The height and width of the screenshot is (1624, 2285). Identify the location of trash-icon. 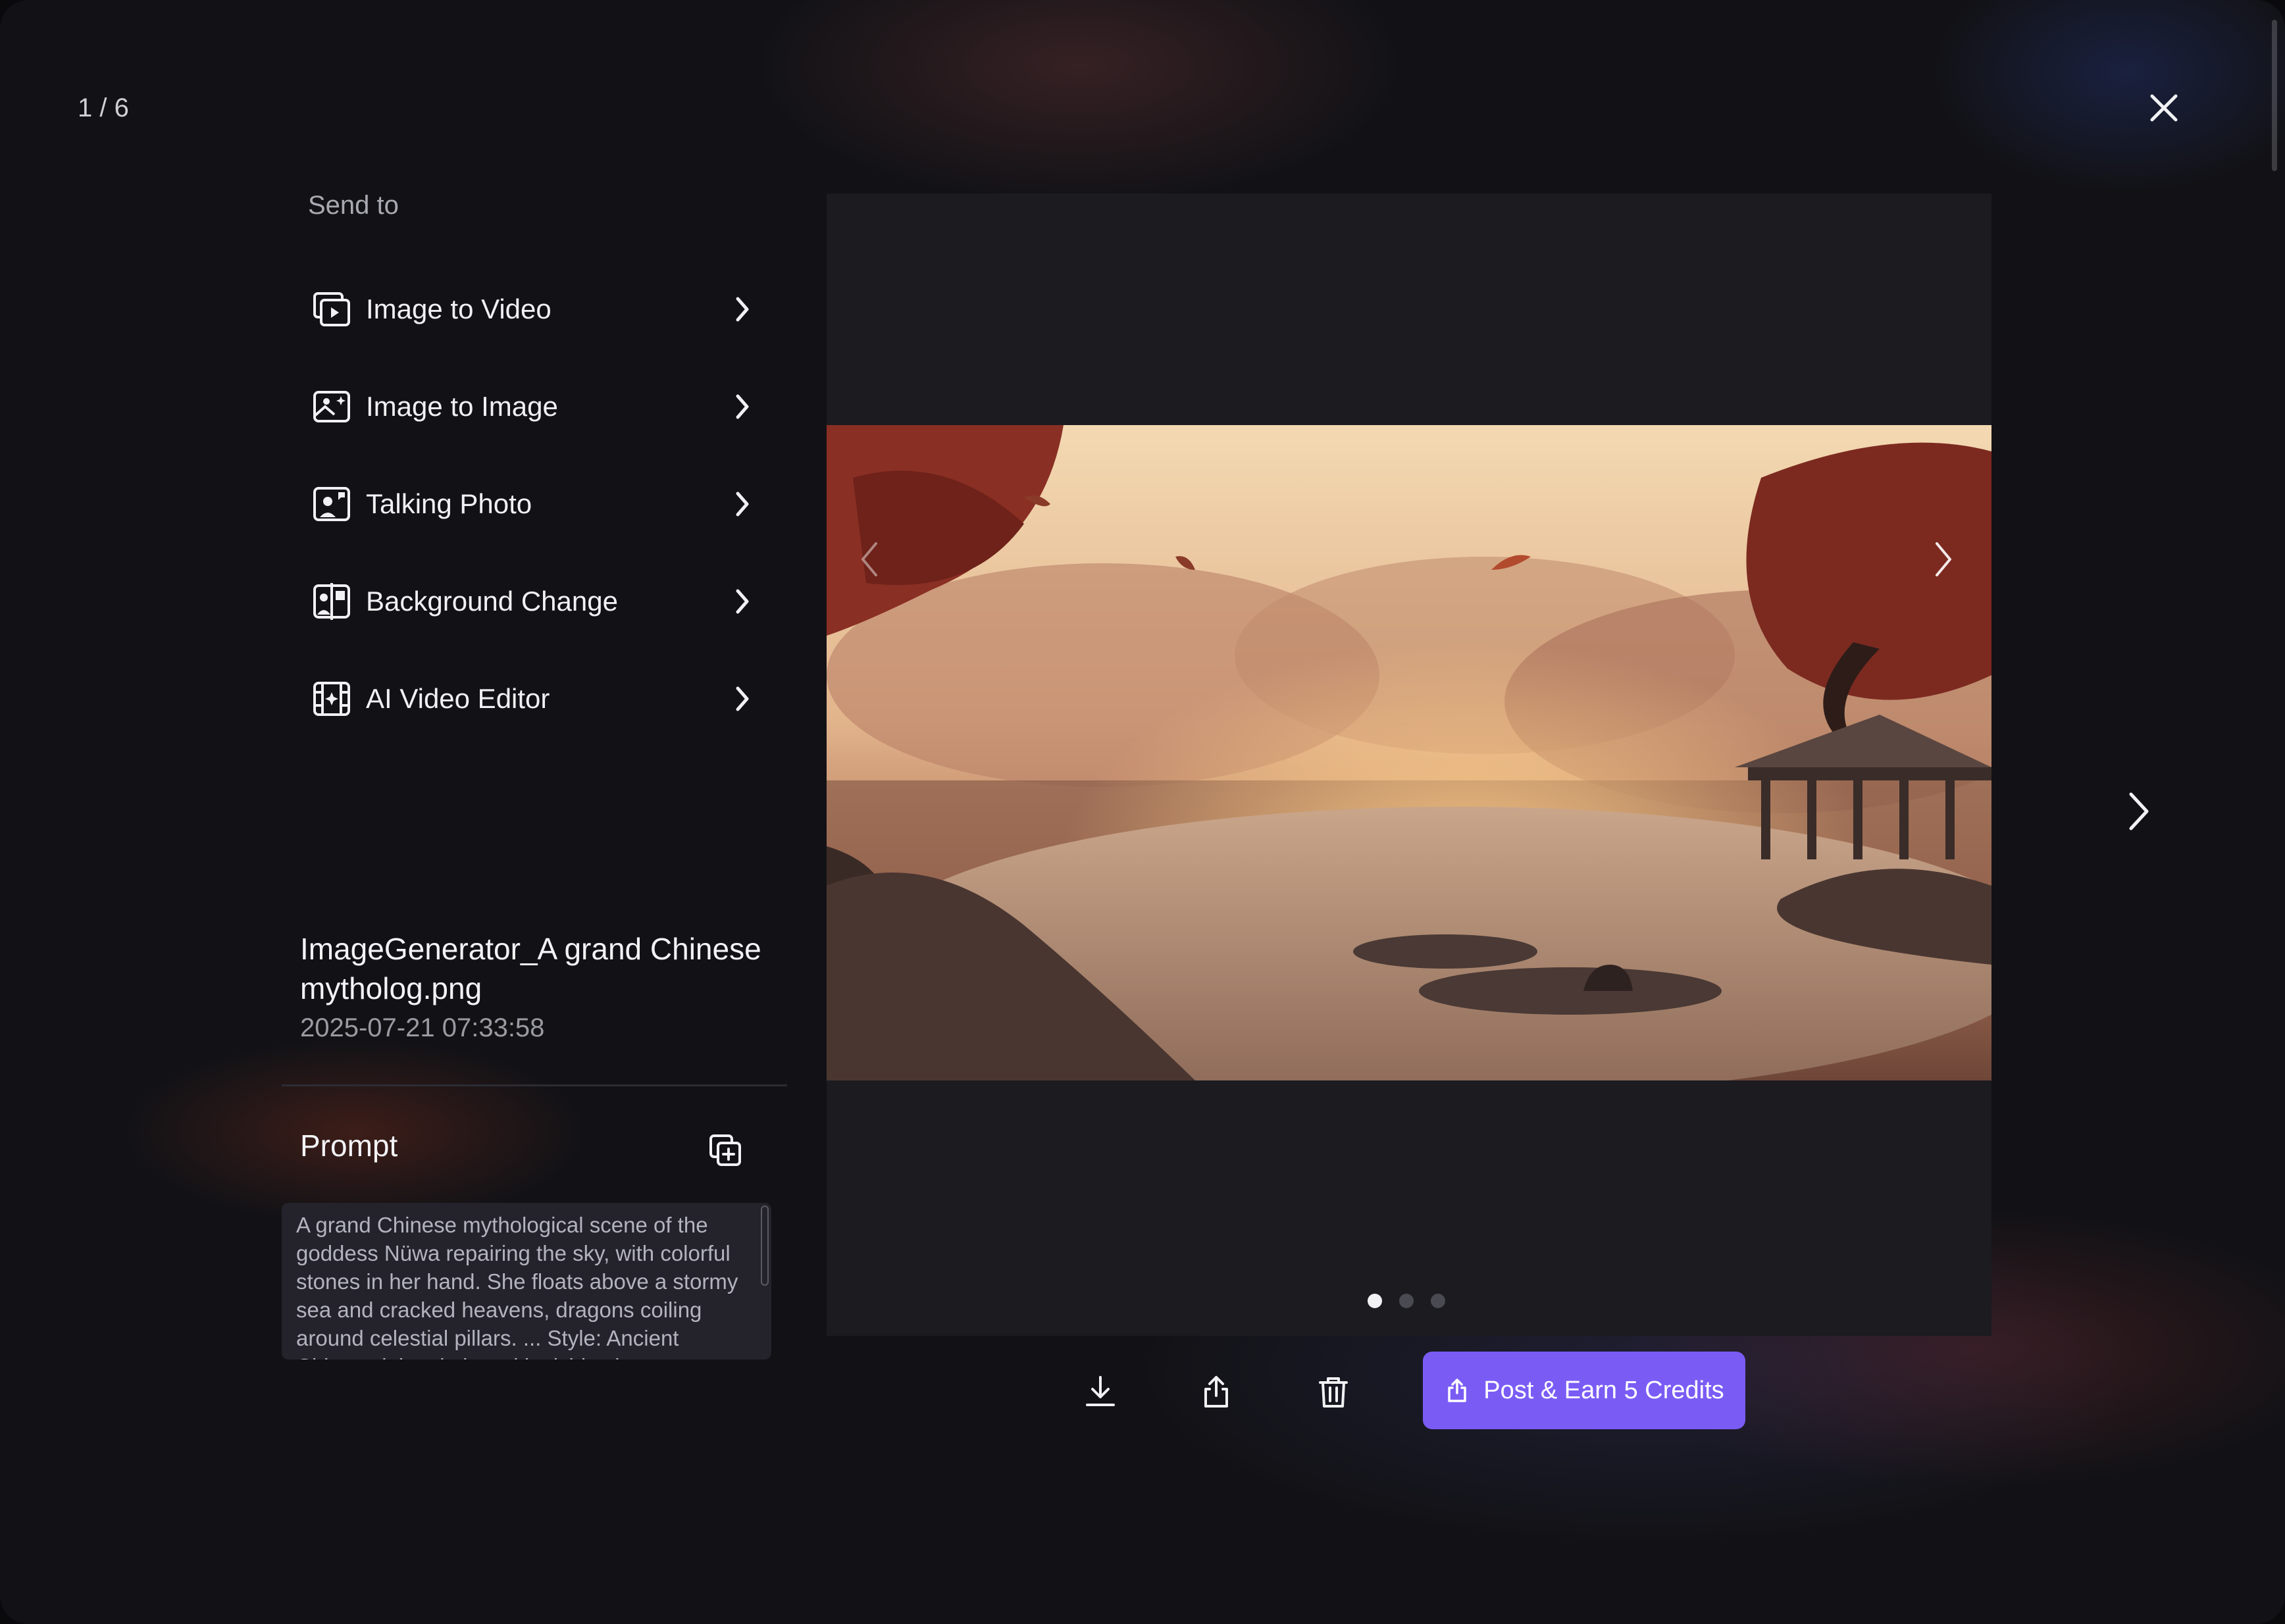
(1333, 1392).